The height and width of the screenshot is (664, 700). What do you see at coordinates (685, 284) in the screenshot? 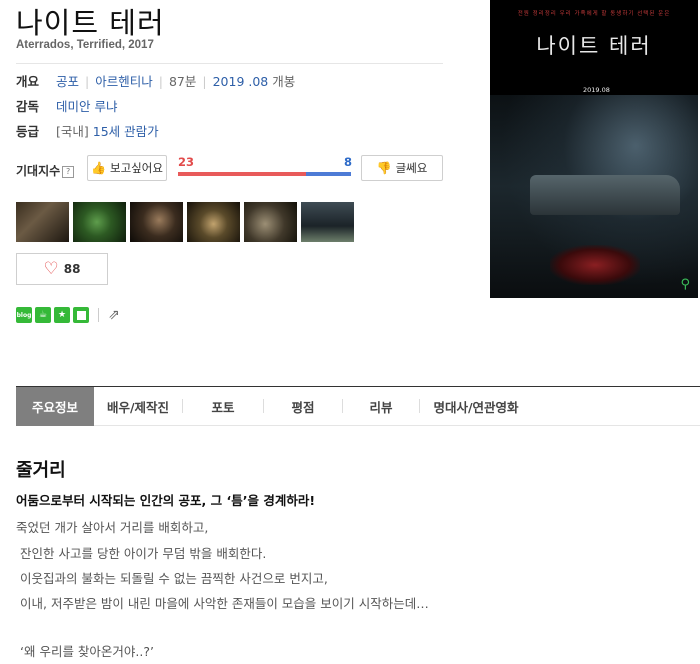
I see `zoom-search-icon: ⚲` at bounding box center [685, 284].